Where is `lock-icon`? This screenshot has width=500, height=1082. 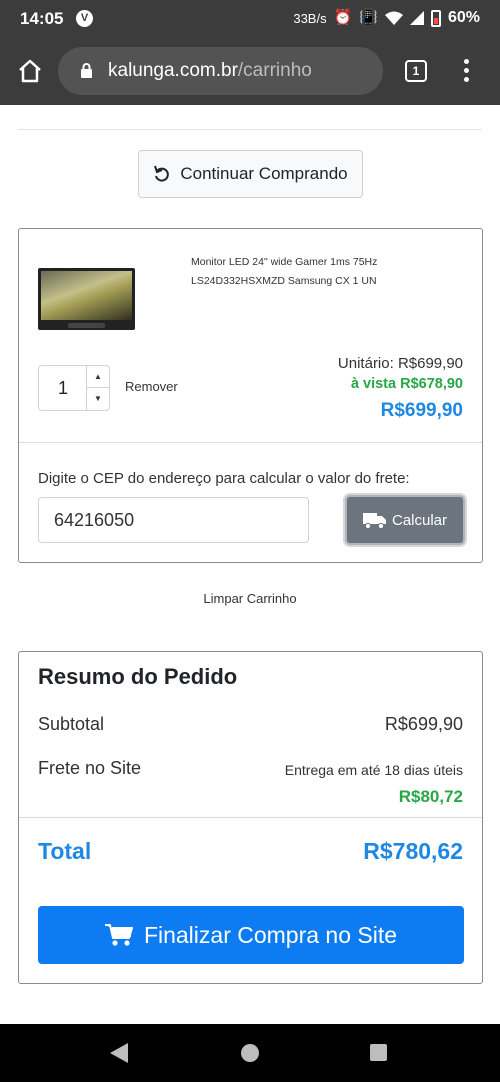
lock-icon is located at coordinates (86, 70).